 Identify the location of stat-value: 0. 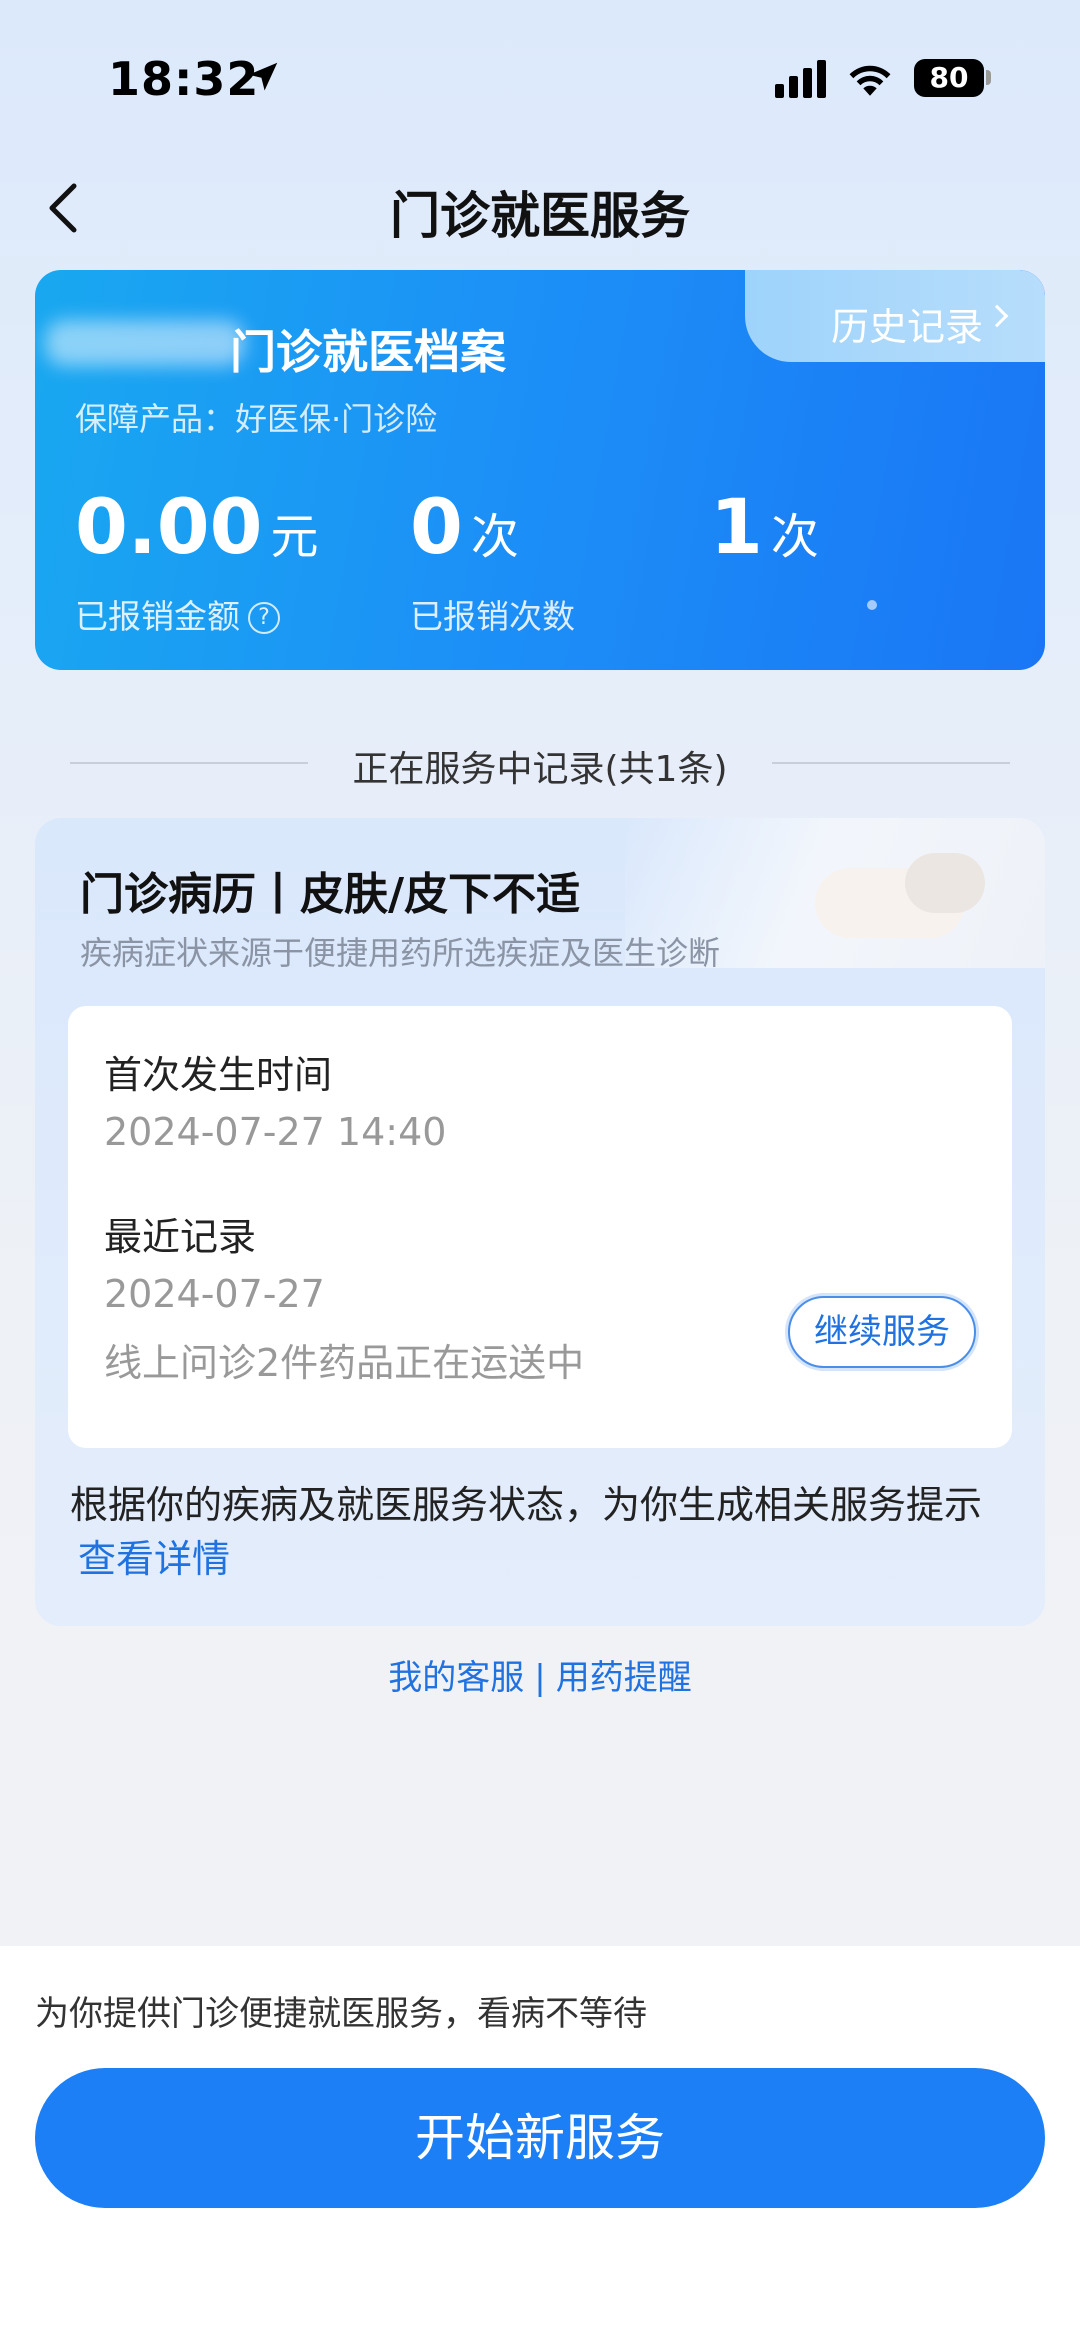
(436, 526).